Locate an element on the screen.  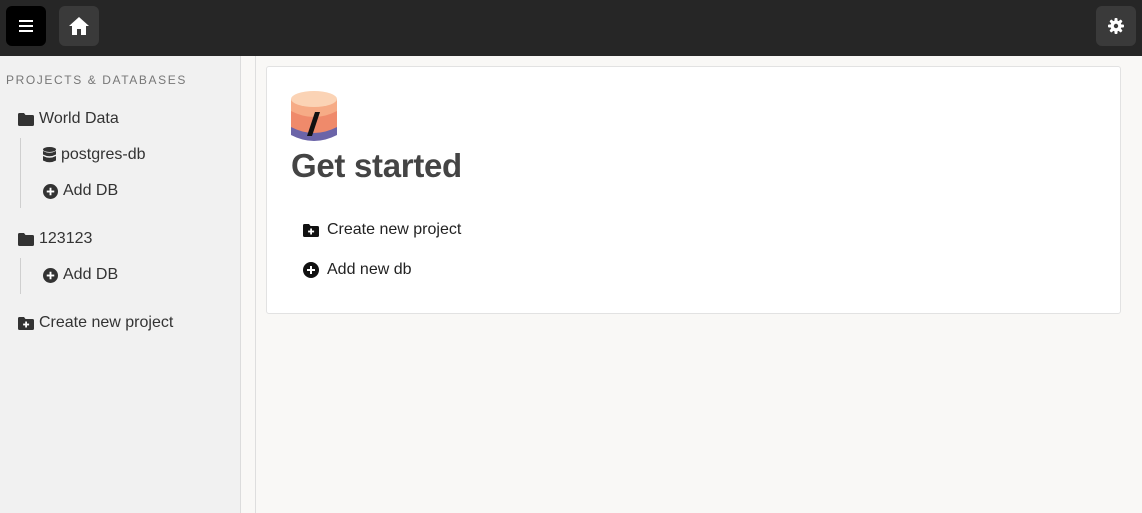
main-divider is located at coordinates (255, 284).